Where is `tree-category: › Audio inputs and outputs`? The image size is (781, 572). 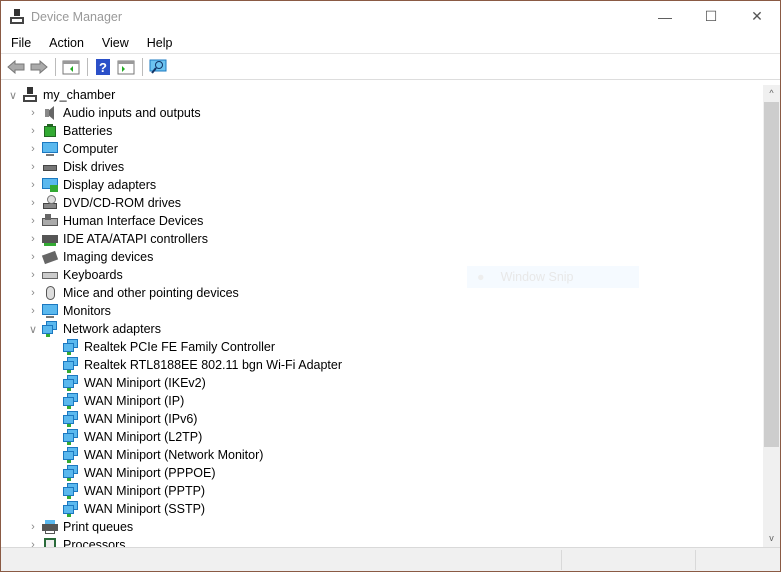 tree-category: › Audio inputs and outputs is located at coordinates (114, 113).